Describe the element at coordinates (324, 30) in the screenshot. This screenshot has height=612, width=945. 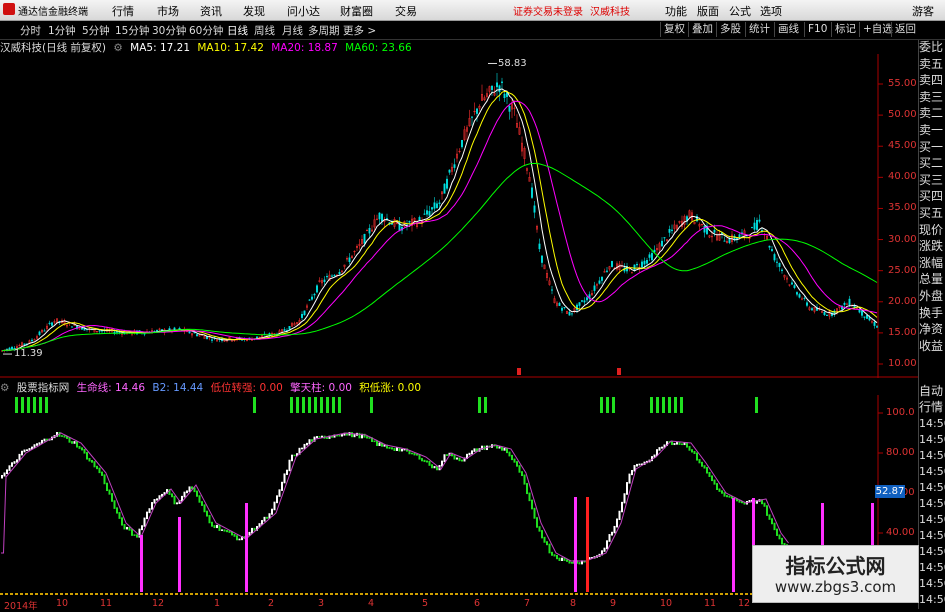
I see `period-multi: 多周期` at that location.